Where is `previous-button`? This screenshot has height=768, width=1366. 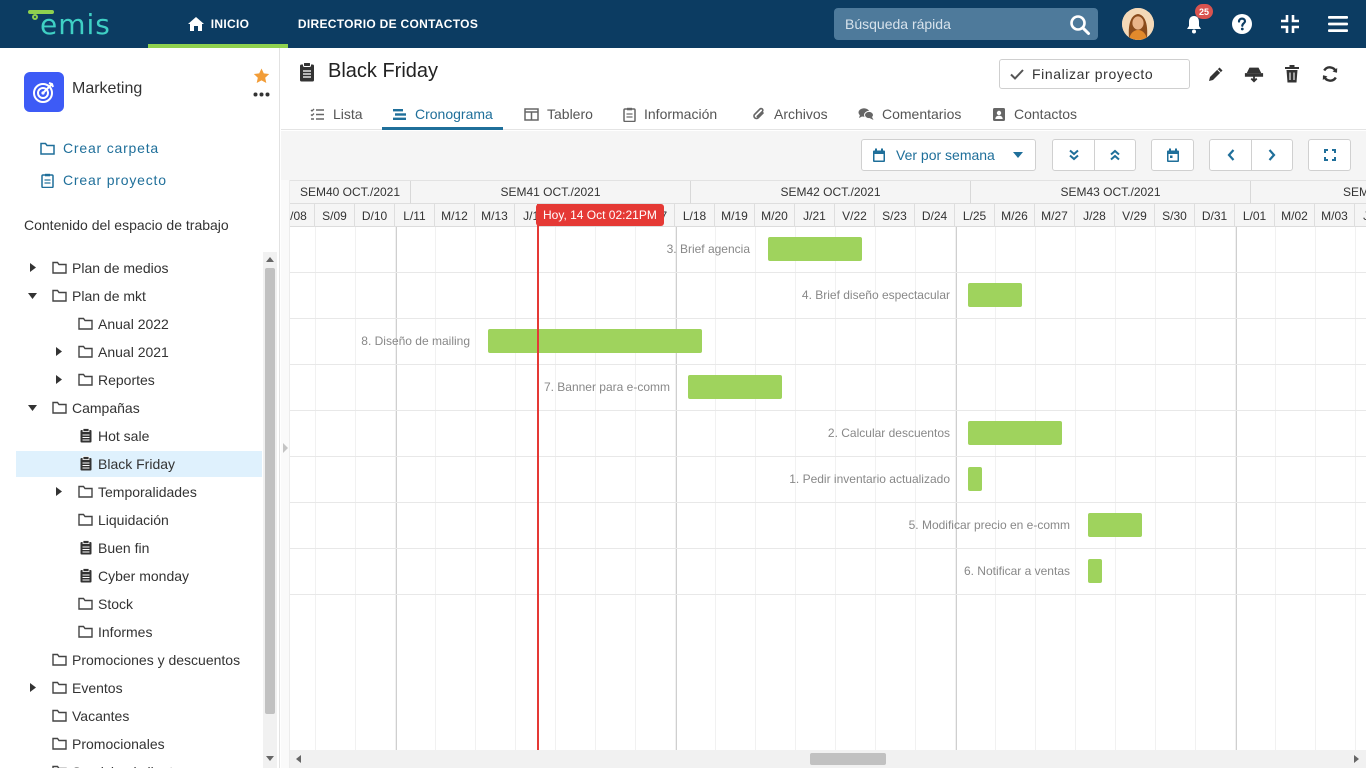 previous-button is located at coordinates (1230, 155).